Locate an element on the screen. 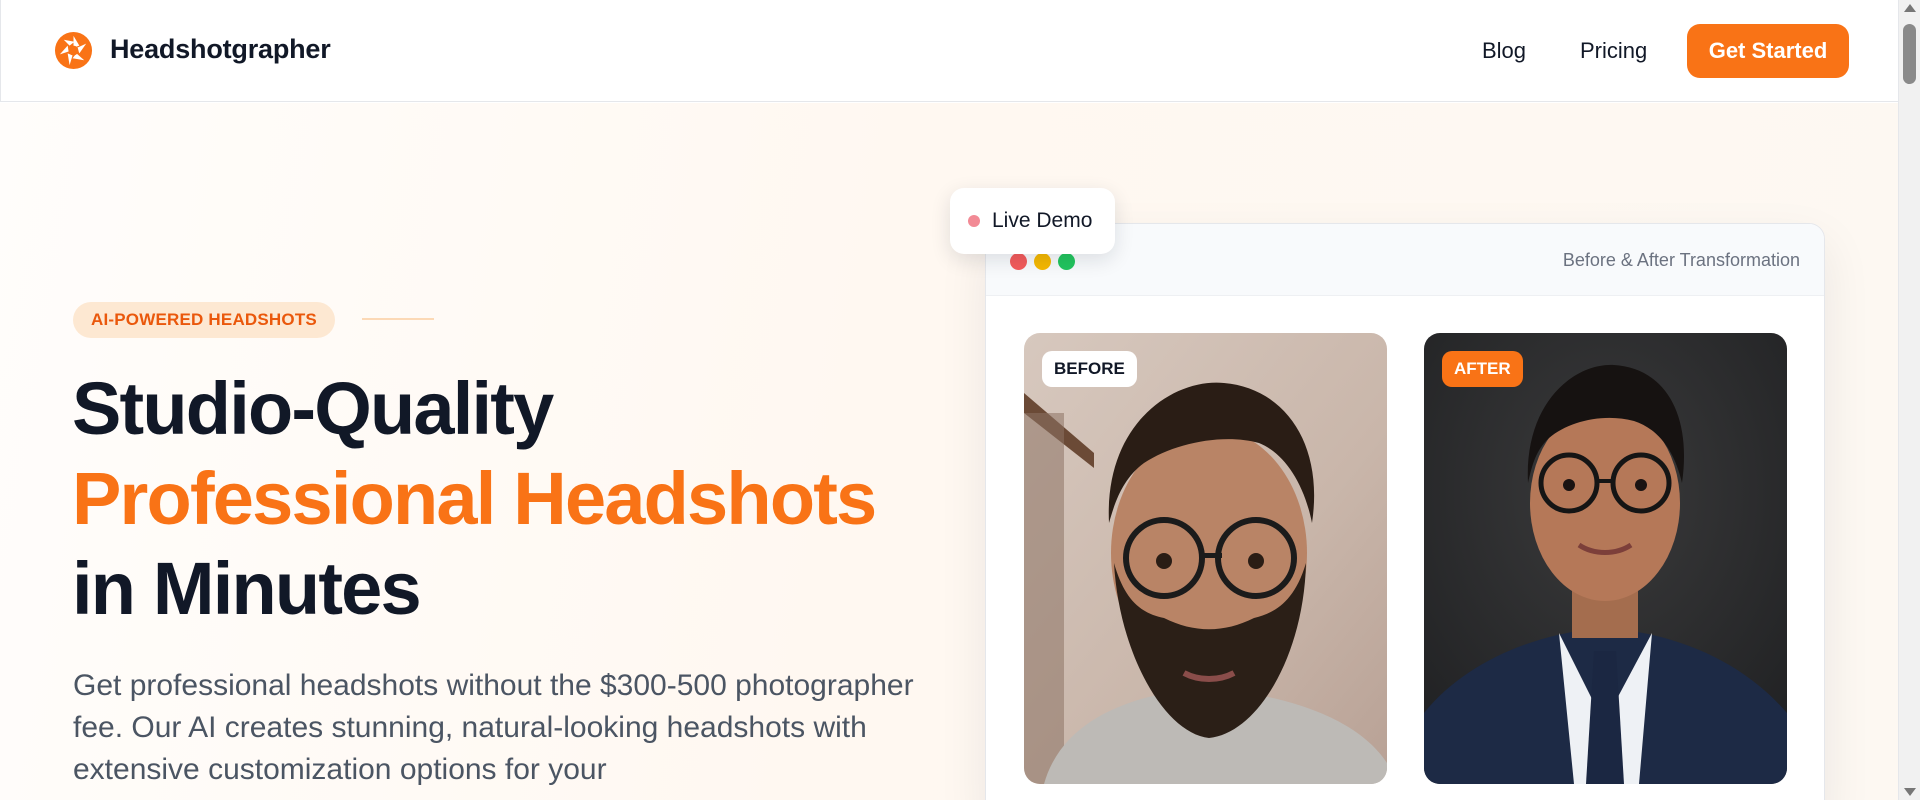 This screenshot has width=1920, height=800. window-minimize-dot is located at coordinates (1042, 261).